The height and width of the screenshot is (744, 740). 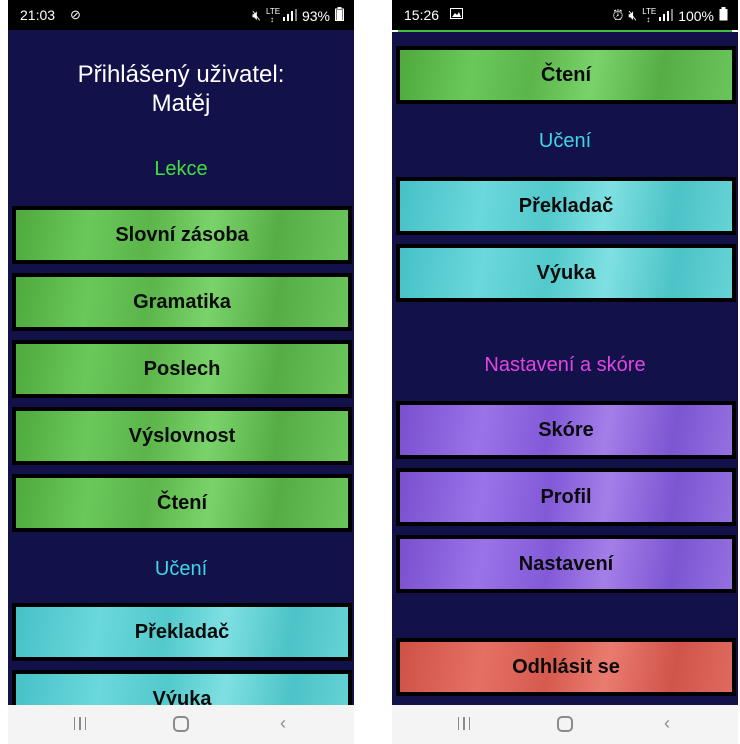 What do you see at coordinates (181, 15) in the screenshot?
I see `status-bar: 21:03 ⊘ 🔇︎ LTE ↕ 93%` at bounding box center [181, 15].